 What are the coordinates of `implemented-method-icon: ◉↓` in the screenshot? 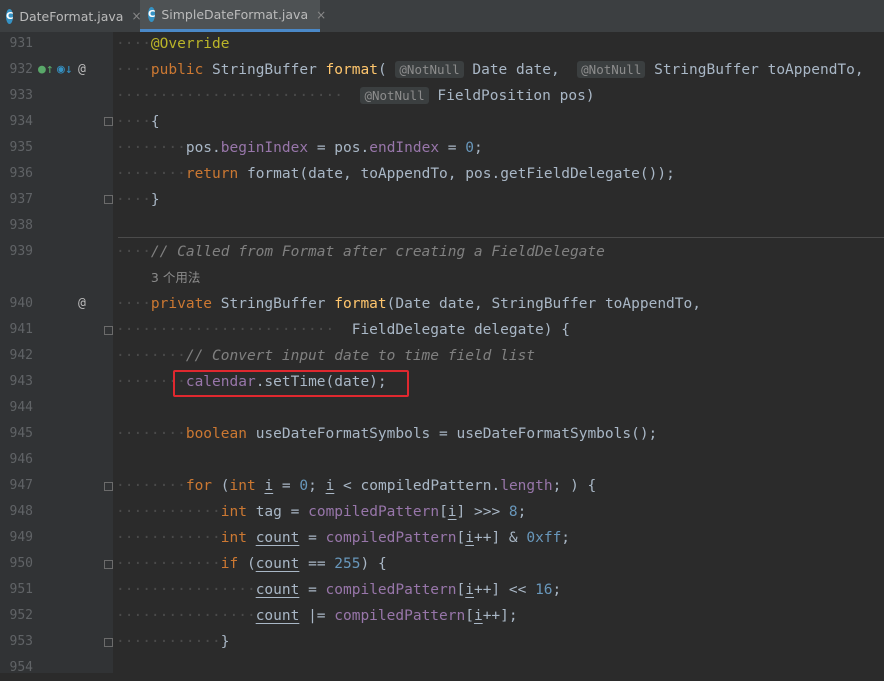 It's located at (65, 70).